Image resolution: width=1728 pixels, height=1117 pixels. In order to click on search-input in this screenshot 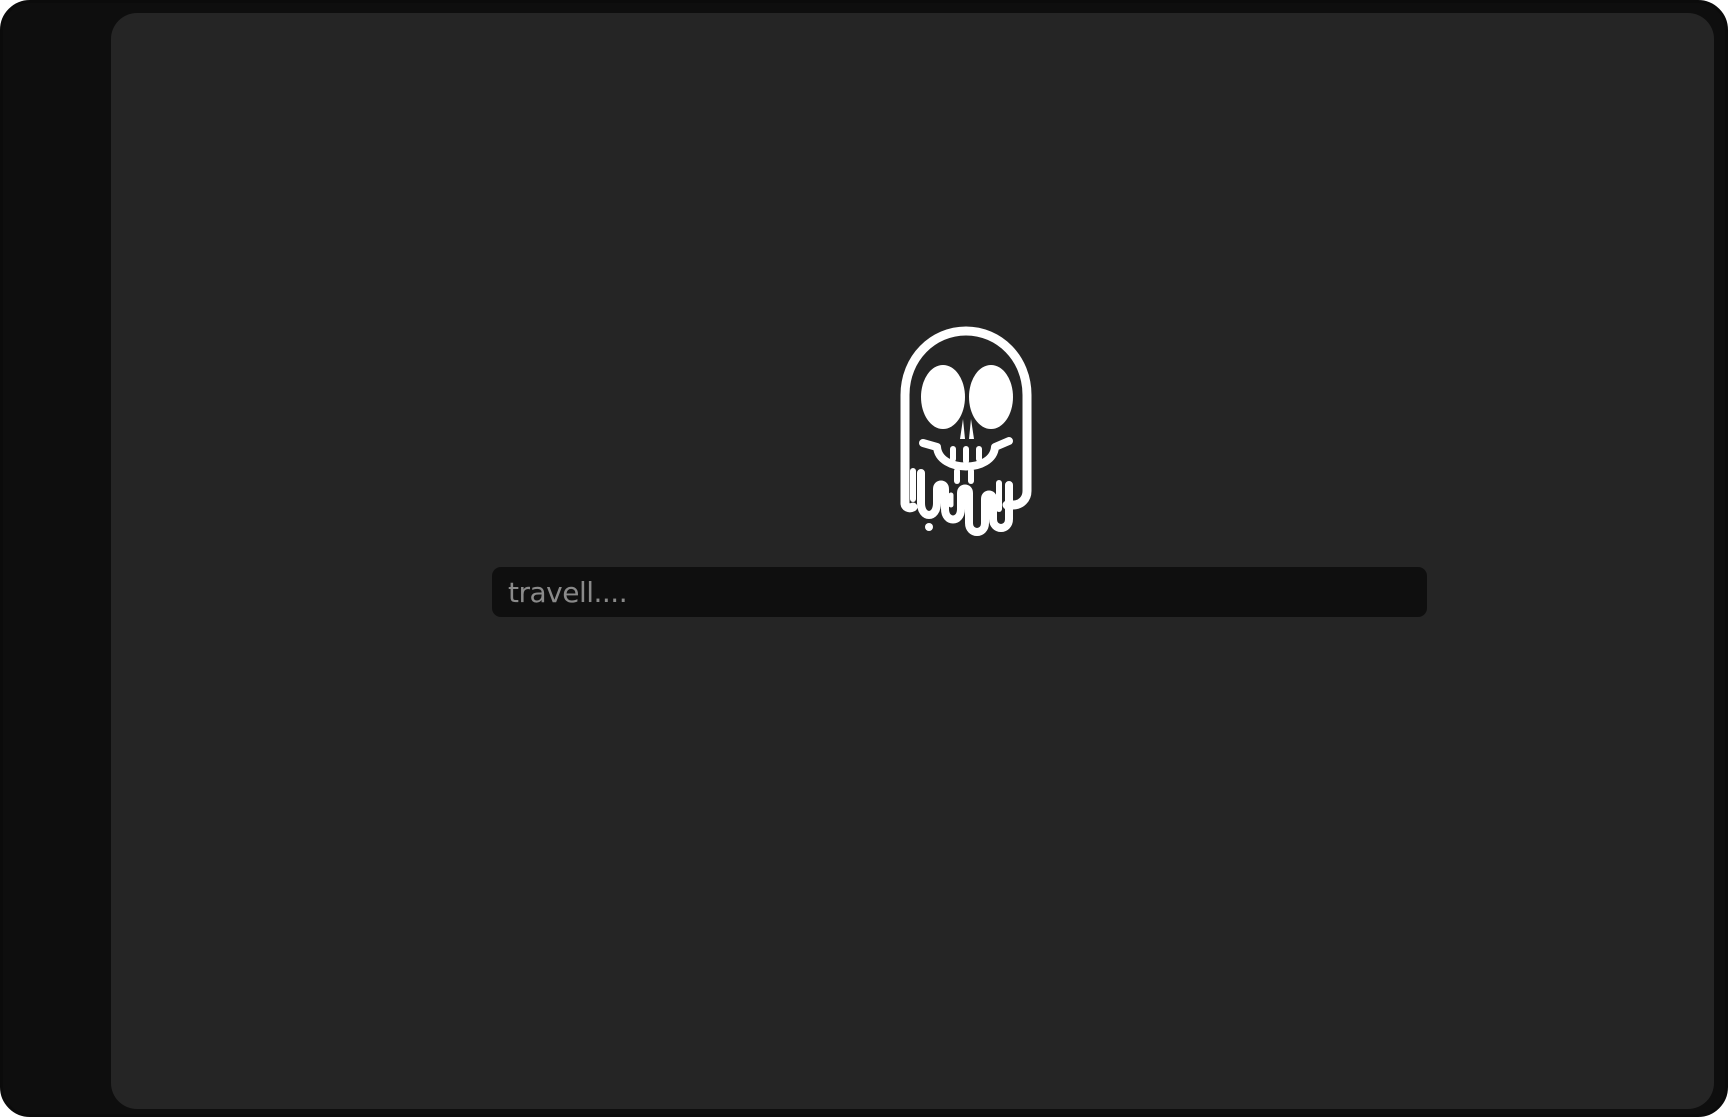, I will do `click(959, 592)`.